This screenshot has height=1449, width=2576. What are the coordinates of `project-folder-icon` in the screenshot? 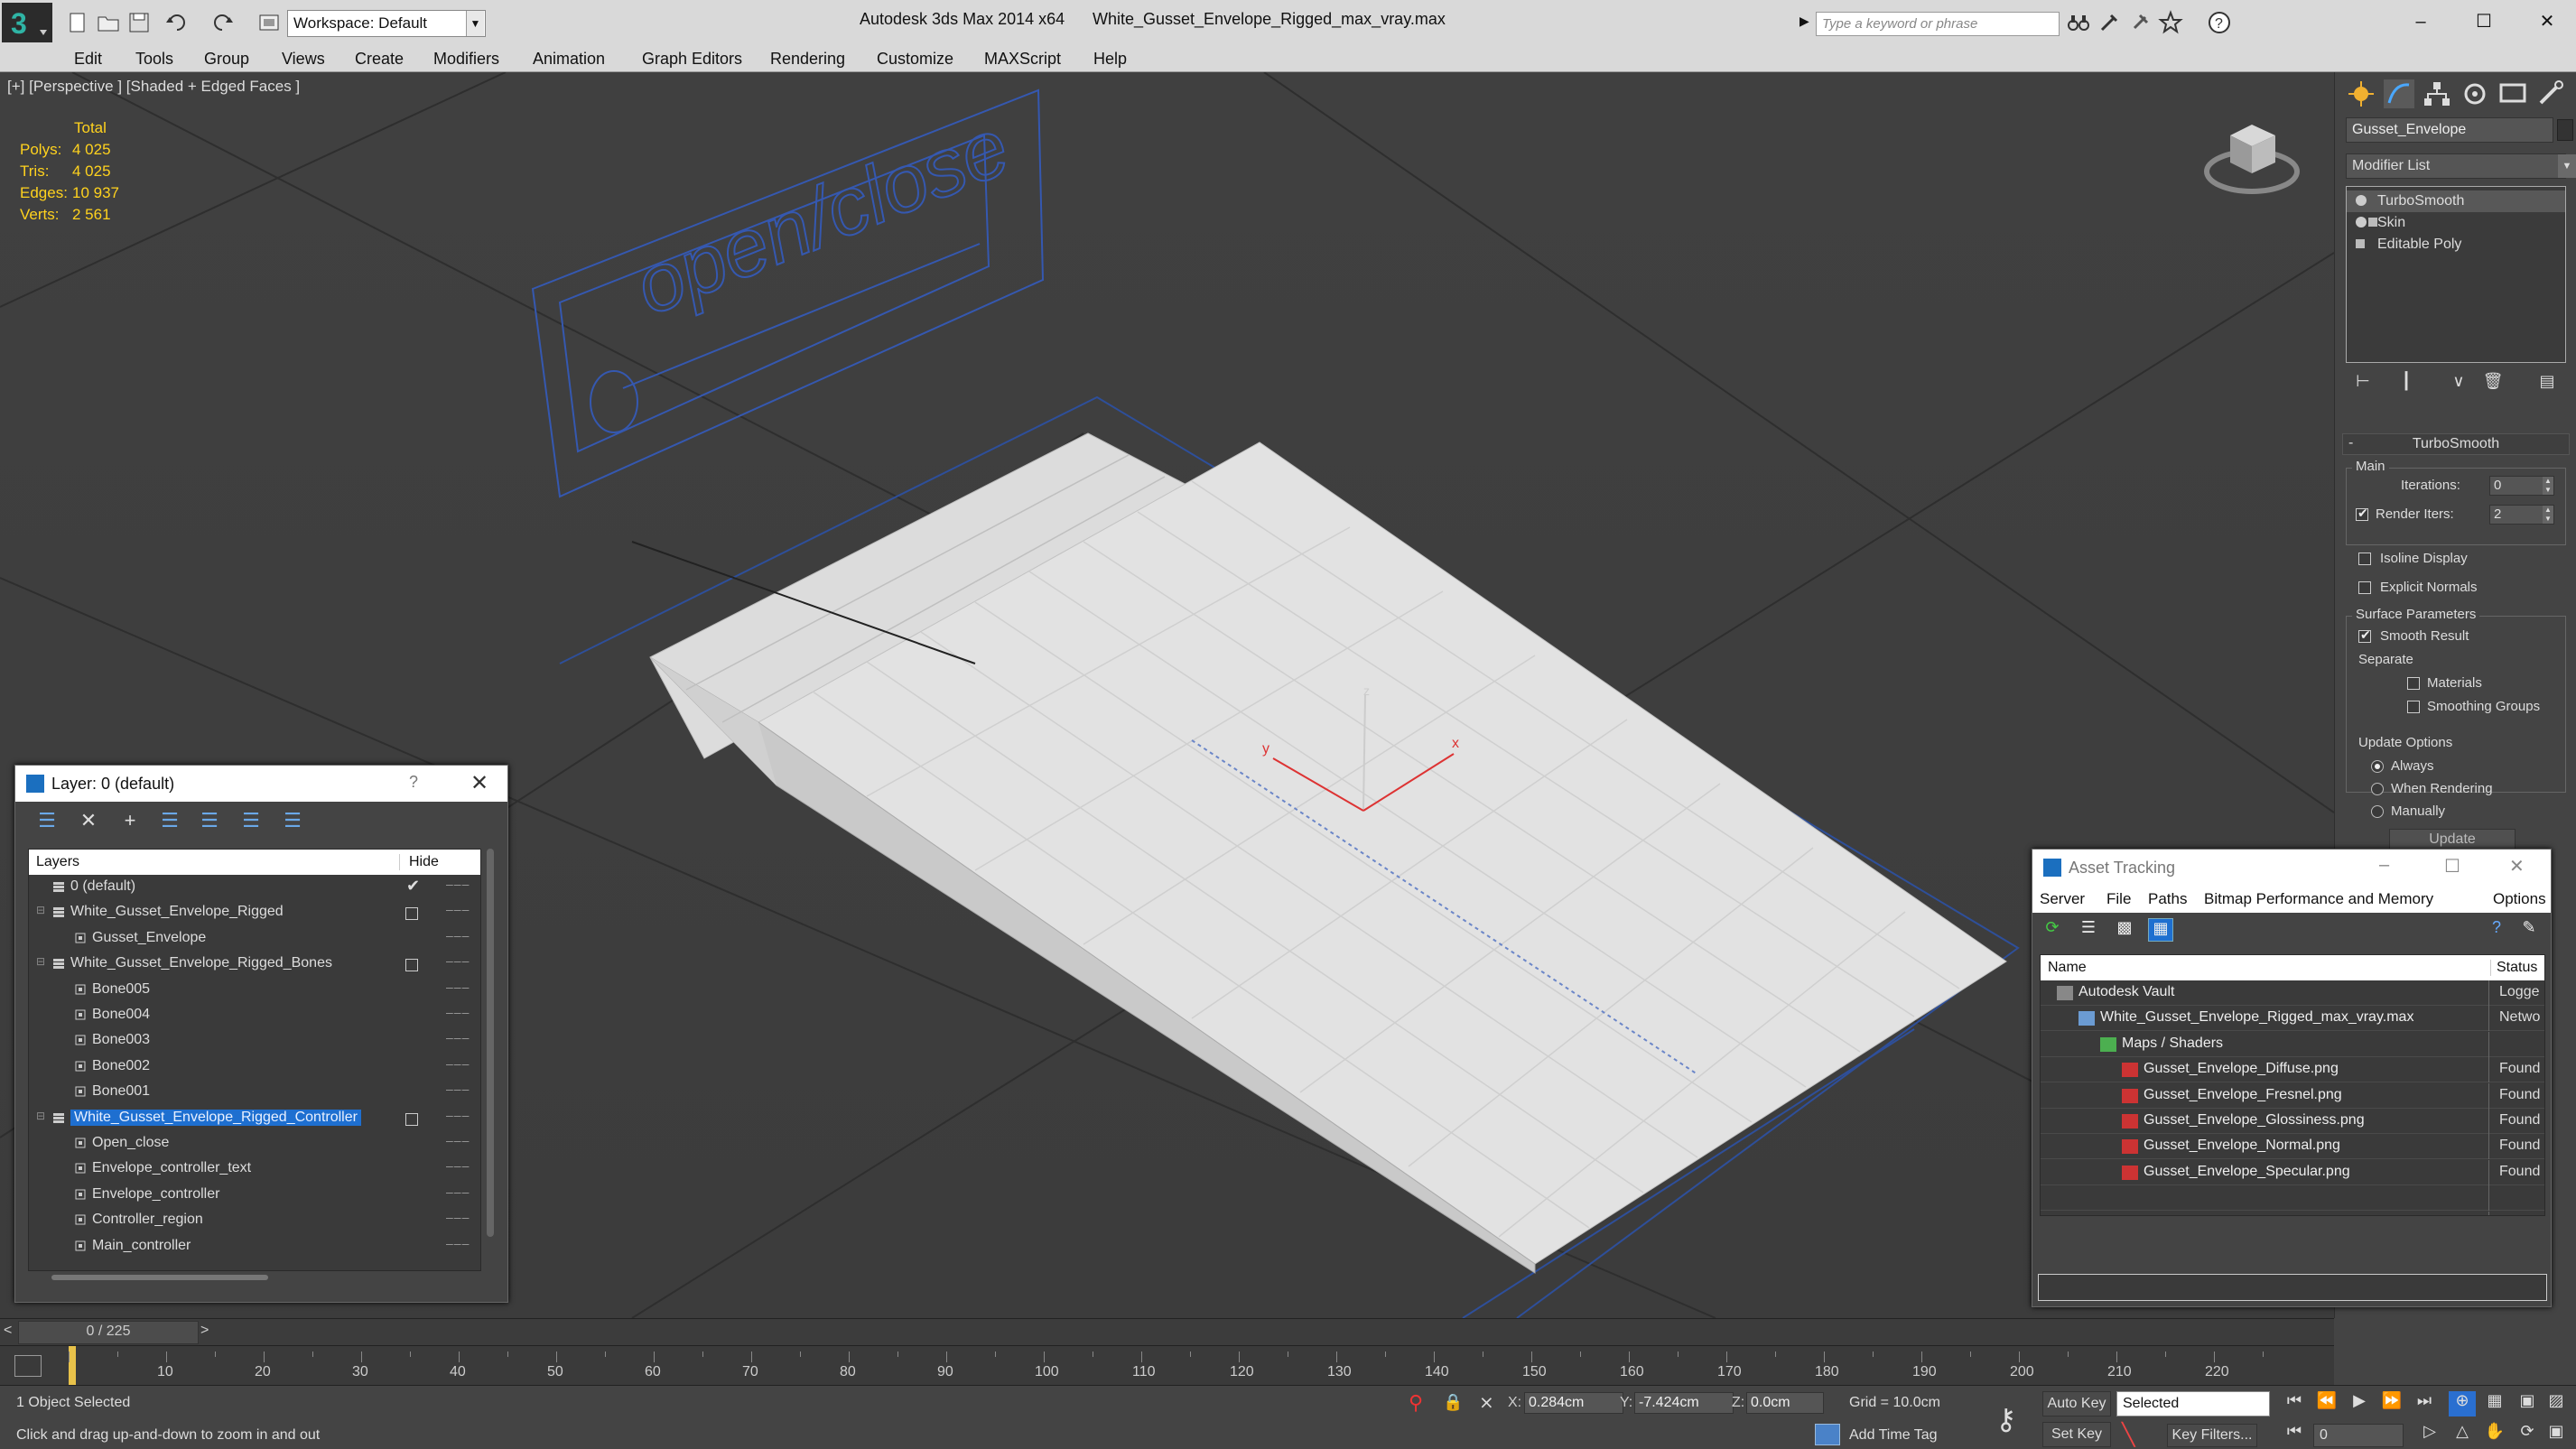 It's located at (269, 22).